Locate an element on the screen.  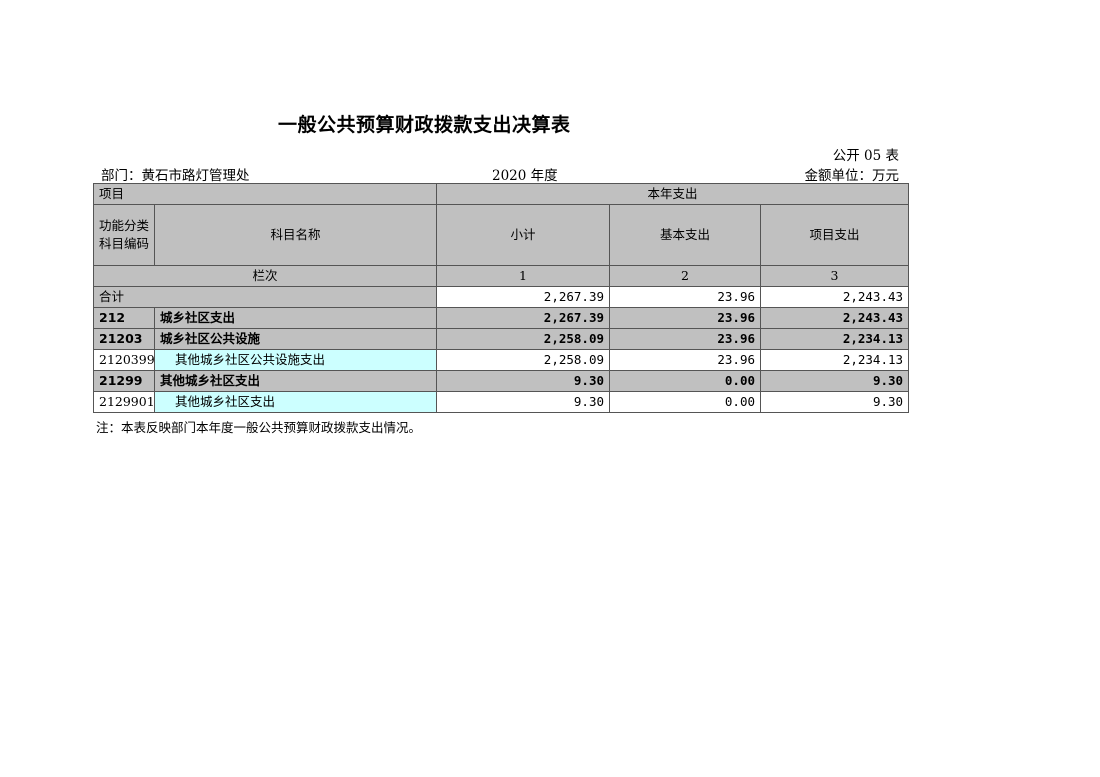
header-row-columns: 功能分类科目编码 科目名称 小计 基本支出 项目支出 is located at coordinates (501, 235).